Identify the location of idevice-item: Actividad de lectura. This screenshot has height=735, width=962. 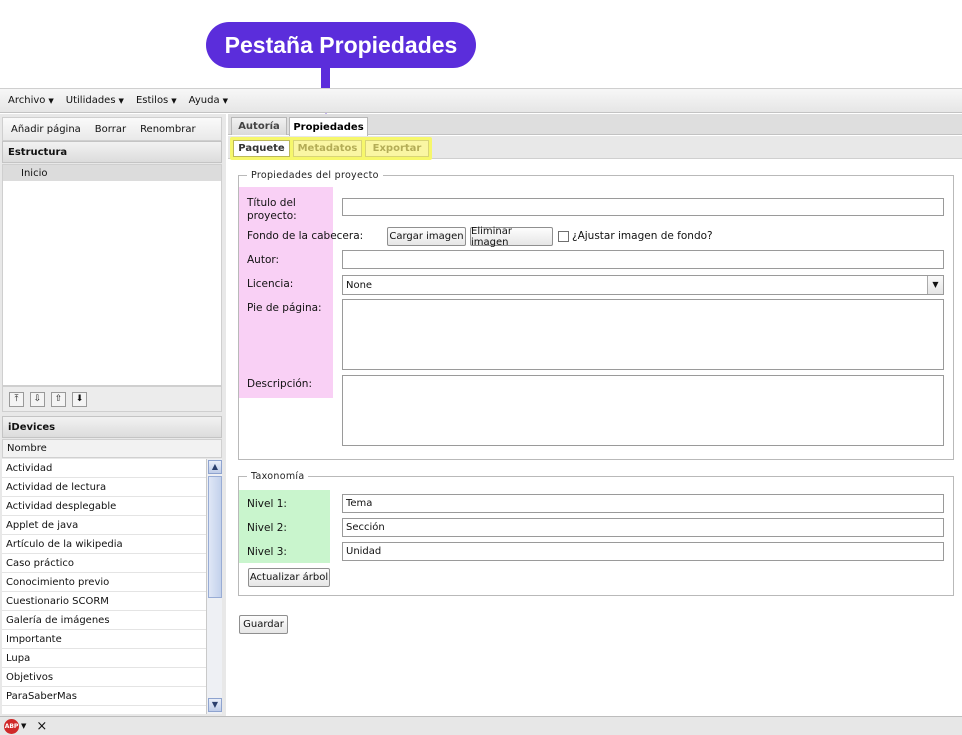
(104, 487).